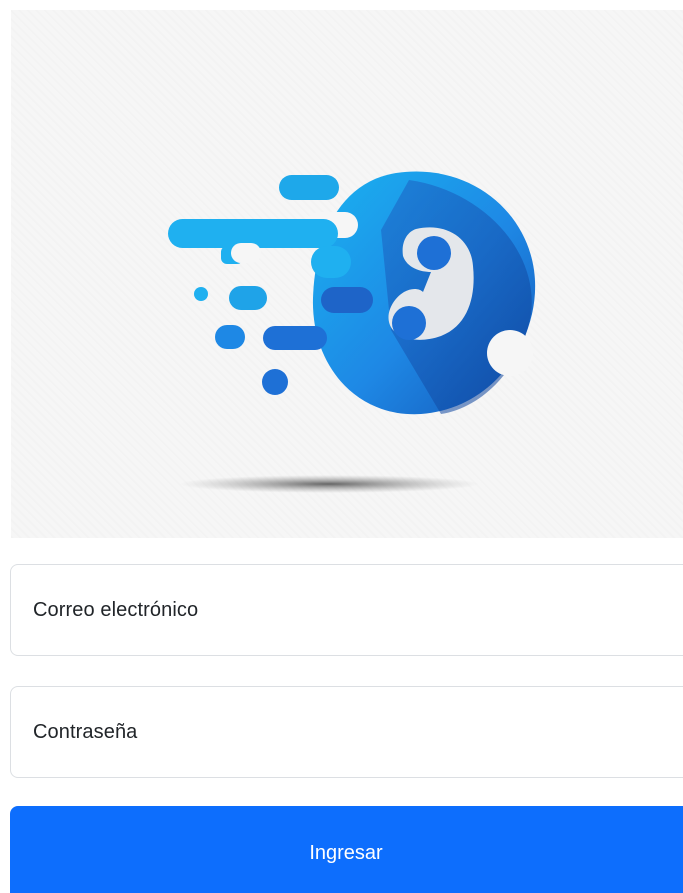 This screenshot has width=683, height=893. What do you see at coordinates (346, 610) in the screenshot?
I see `email-field: Correo electrónico` at bounding box center [346, 610].